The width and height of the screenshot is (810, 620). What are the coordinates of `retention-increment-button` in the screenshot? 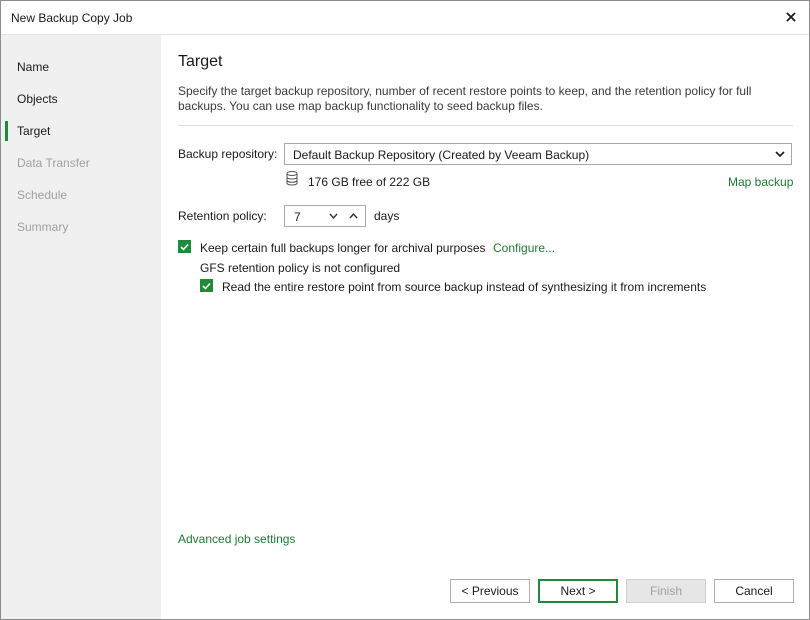 It's located at (353, 216).